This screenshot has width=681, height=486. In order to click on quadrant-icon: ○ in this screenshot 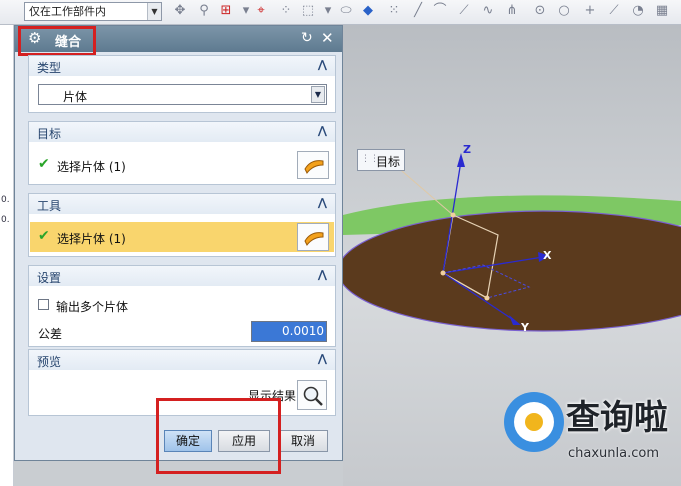, I will do `click(564, 11)`.